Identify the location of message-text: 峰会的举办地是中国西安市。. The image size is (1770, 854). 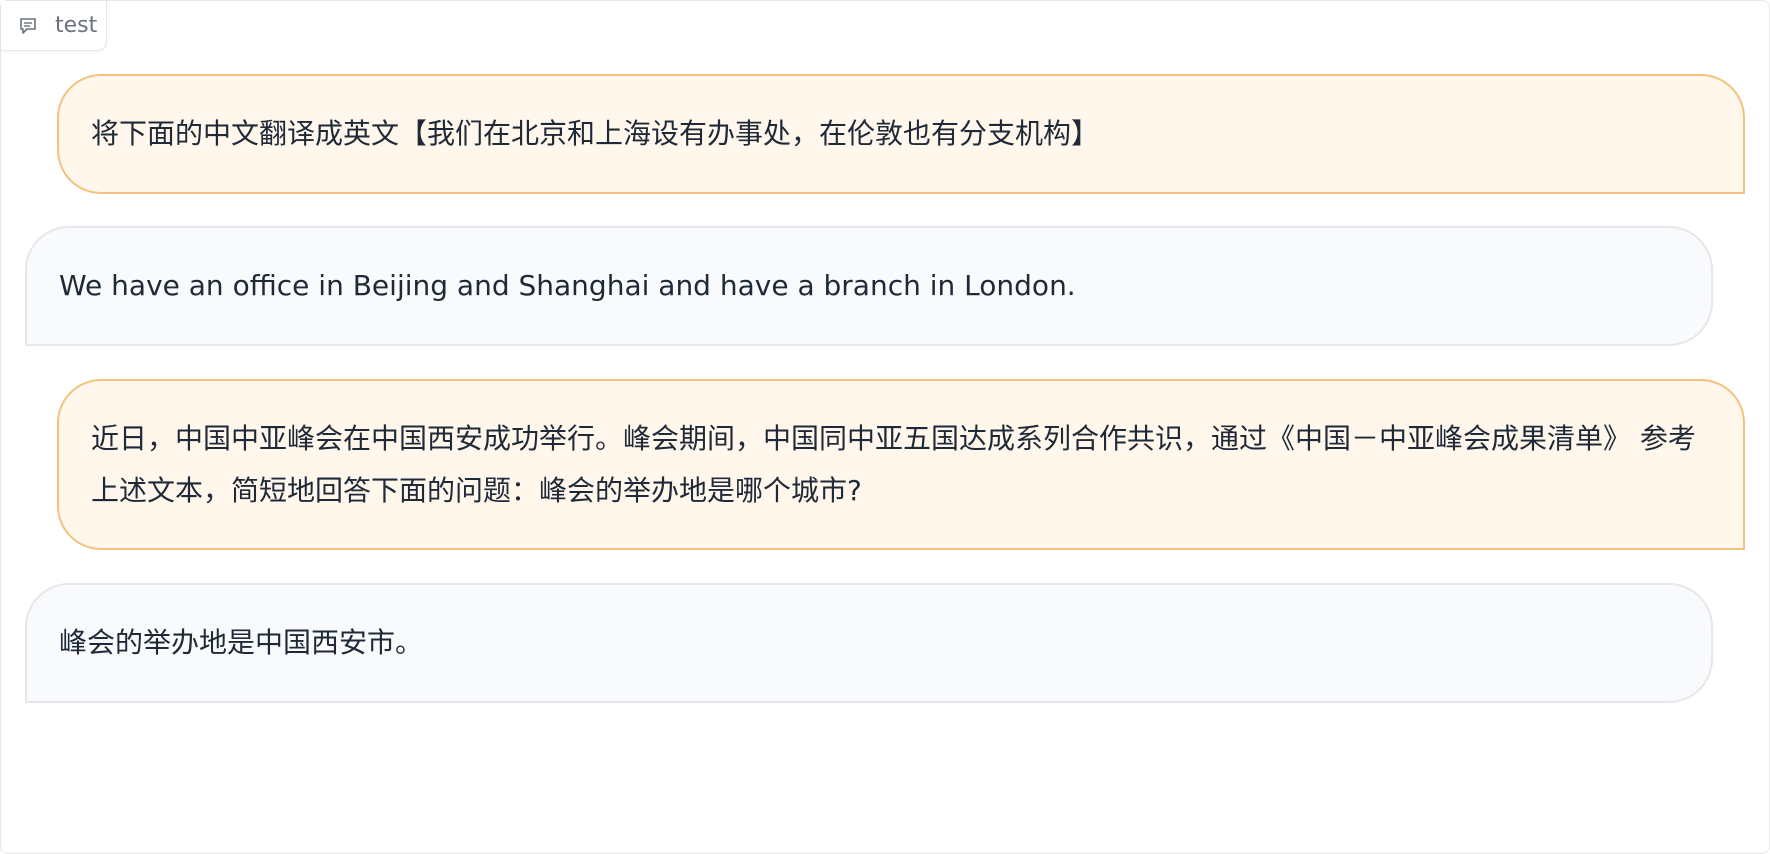
(241, 642).